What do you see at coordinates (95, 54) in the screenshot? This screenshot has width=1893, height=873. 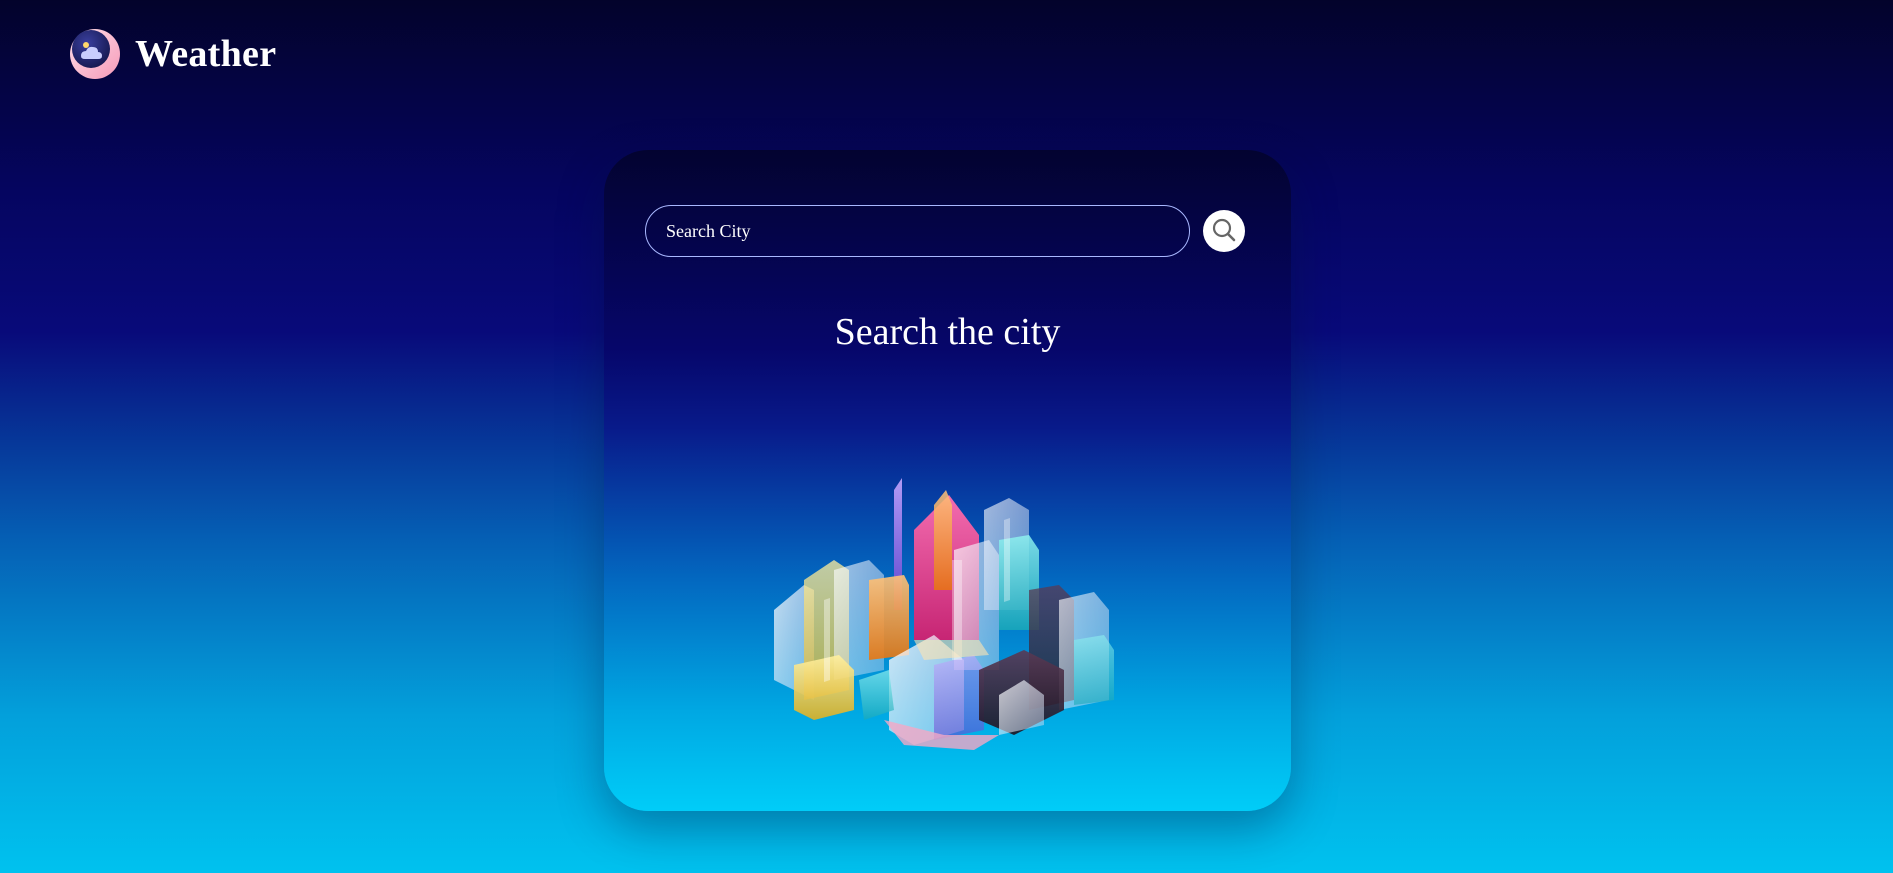 I see `moon-cloud-icon` at bounding box center [95, 54].